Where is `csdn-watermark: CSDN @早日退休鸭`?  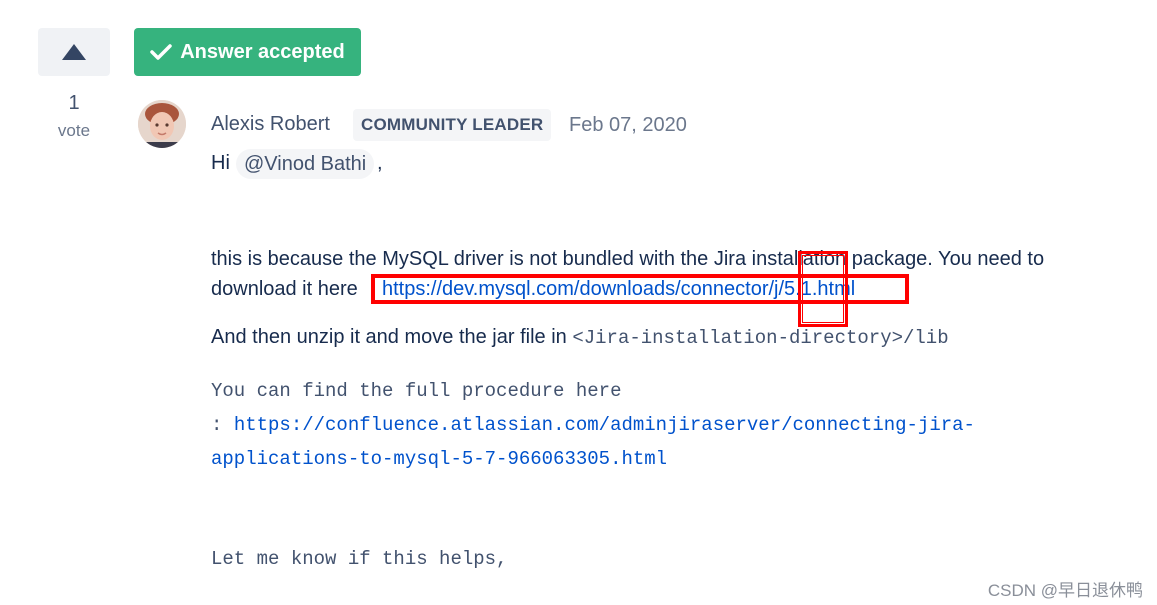
csdn-watermark: CSDN @早日退休鸭 is located at coordinates (1065, 590).